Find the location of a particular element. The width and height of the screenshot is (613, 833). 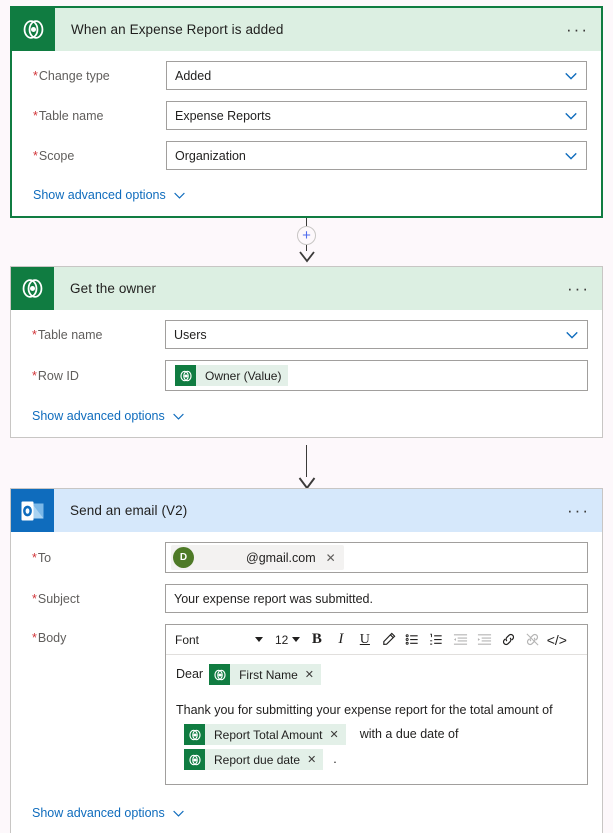

token-label: First Name is located at coordinates (268, 674).